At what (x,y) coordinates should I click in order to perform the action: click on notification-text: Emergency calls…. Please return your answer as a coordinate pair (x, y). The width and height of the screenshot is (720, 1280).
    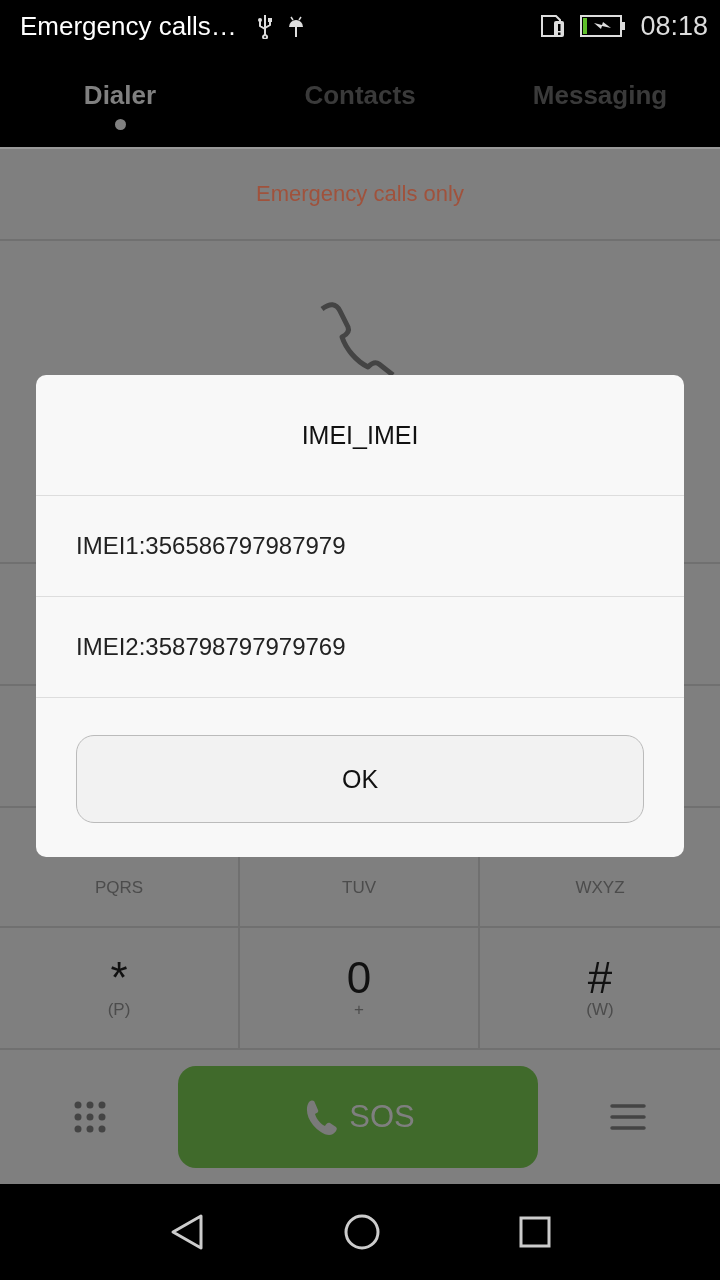
    Looking at the image, I should click on (128, 26).